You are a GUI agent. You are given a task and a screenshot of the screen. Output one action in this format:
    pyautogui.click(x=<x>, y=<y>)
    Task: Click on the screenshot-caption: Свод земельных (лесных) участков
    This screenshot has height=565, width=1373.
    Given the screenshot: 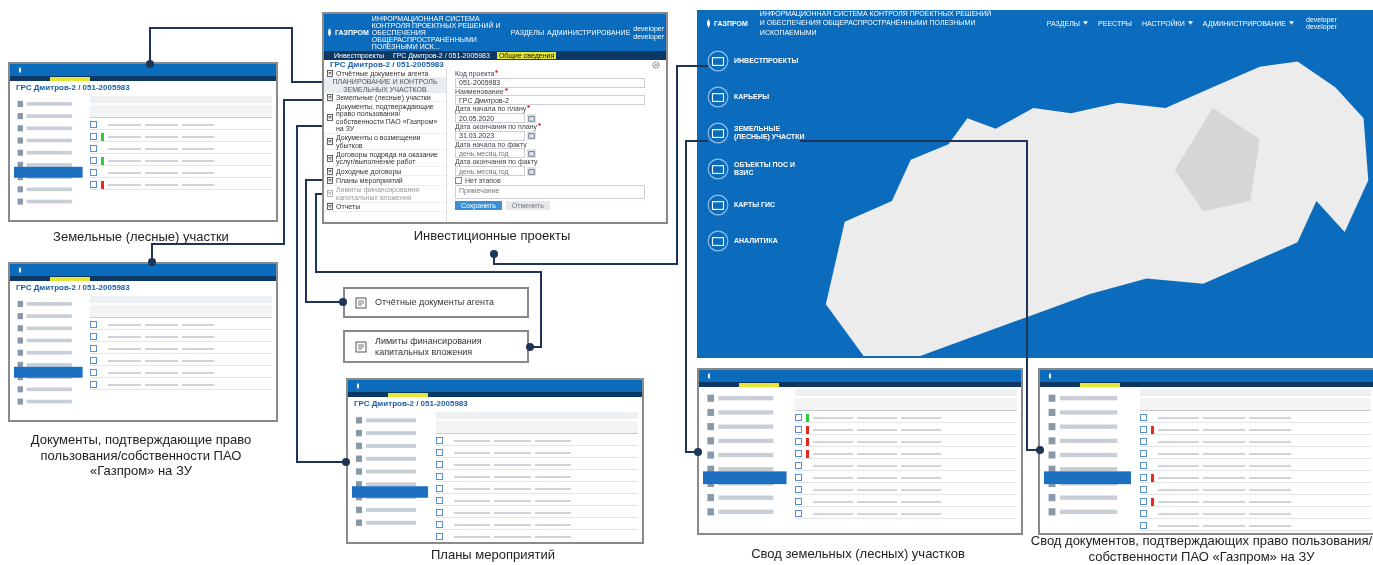 What is the action you would take?
    pyautogui.click(x=858, y=554)
    